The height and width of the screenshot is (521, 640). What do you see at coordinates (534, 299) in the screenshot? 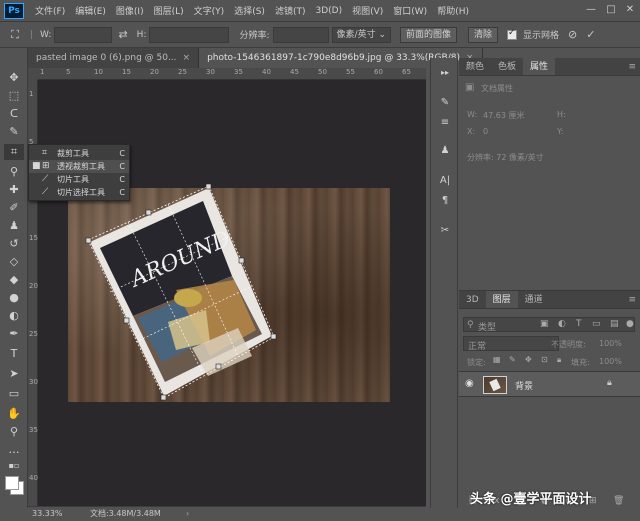
I see `tab-channels: 通道` at bounding box center [534, 299].